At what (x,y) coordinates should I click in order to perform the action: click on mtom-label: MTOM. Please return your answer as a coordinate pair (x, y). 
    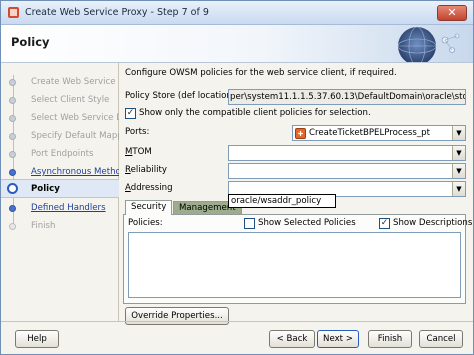
    Looking at the image, I should click on (138, 152).